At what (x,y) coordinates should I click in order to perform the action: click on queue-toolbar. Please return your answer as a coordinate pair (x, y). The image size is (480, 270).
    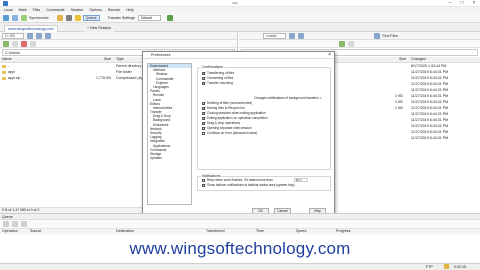
    Looking at the image, I should click on (240, 224).